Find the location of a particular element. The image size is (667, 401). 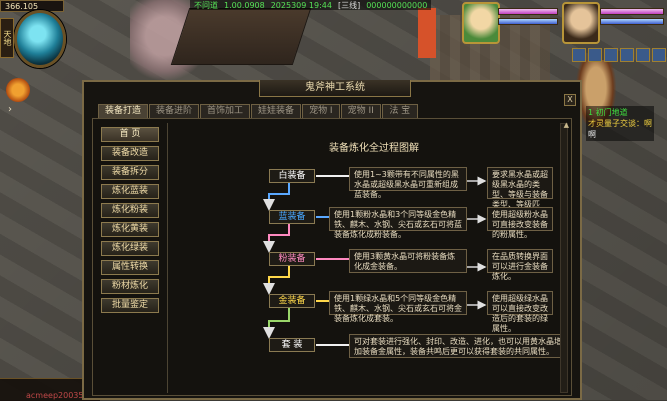

menu-refine-yellow: 炼化黄装 is located at coordinates (130, 229).